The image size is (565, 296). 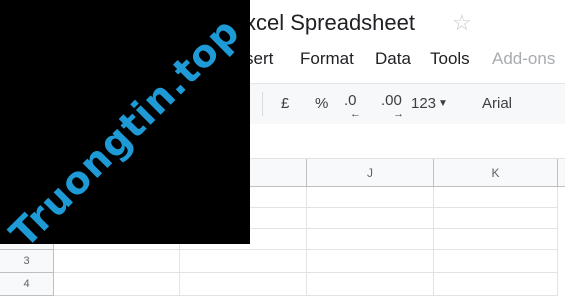 What do you see at coordinates (370, 173) in the screenshot?
I see `column-header-j: J` at bounding box center [370, 173].